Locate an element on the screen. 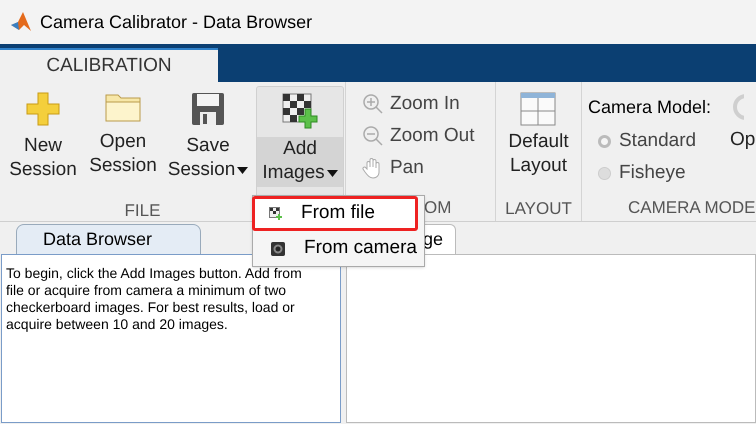  default-layout-button: Default Layout is located at coordinates (538, 154).